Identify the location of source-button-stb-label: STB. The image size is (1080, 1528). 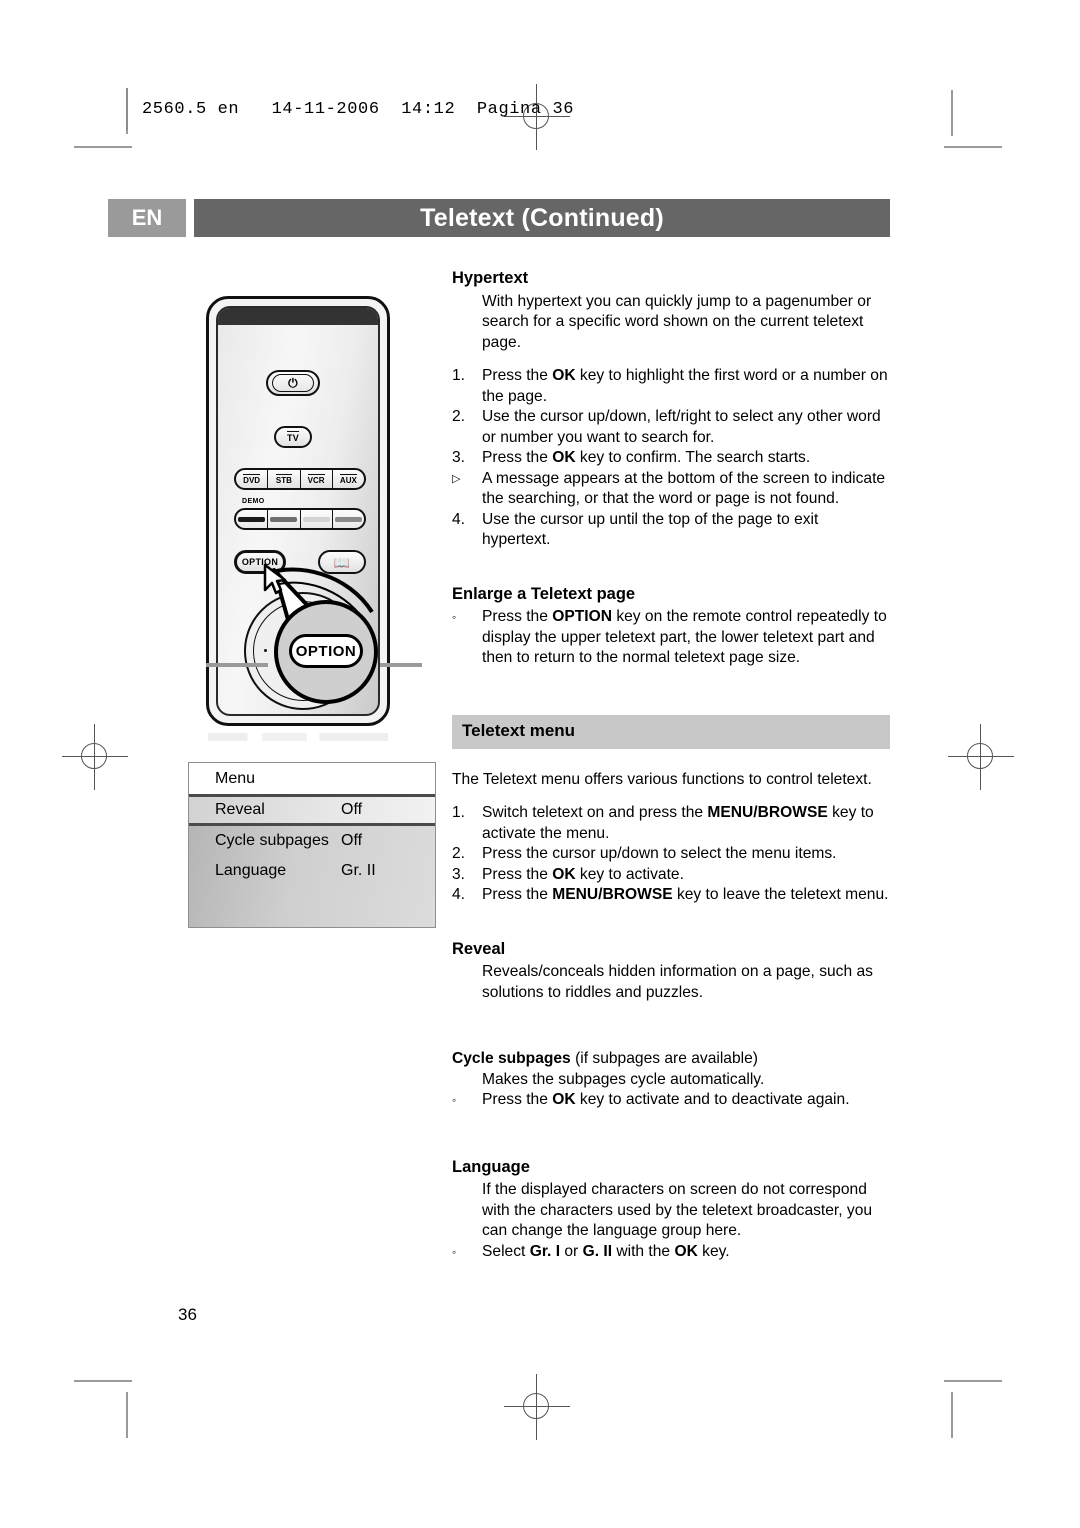
(283, 479).